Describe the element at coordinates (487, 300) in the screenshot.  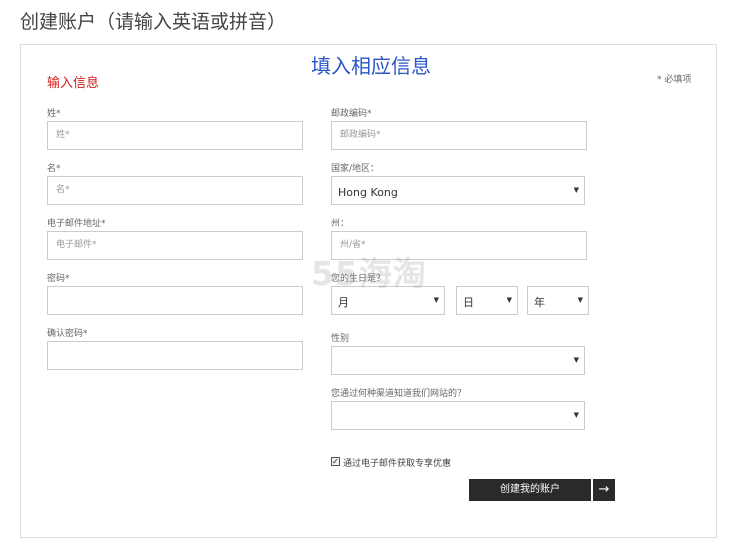
I see `birth-day-select: 日 ▼` at that location.